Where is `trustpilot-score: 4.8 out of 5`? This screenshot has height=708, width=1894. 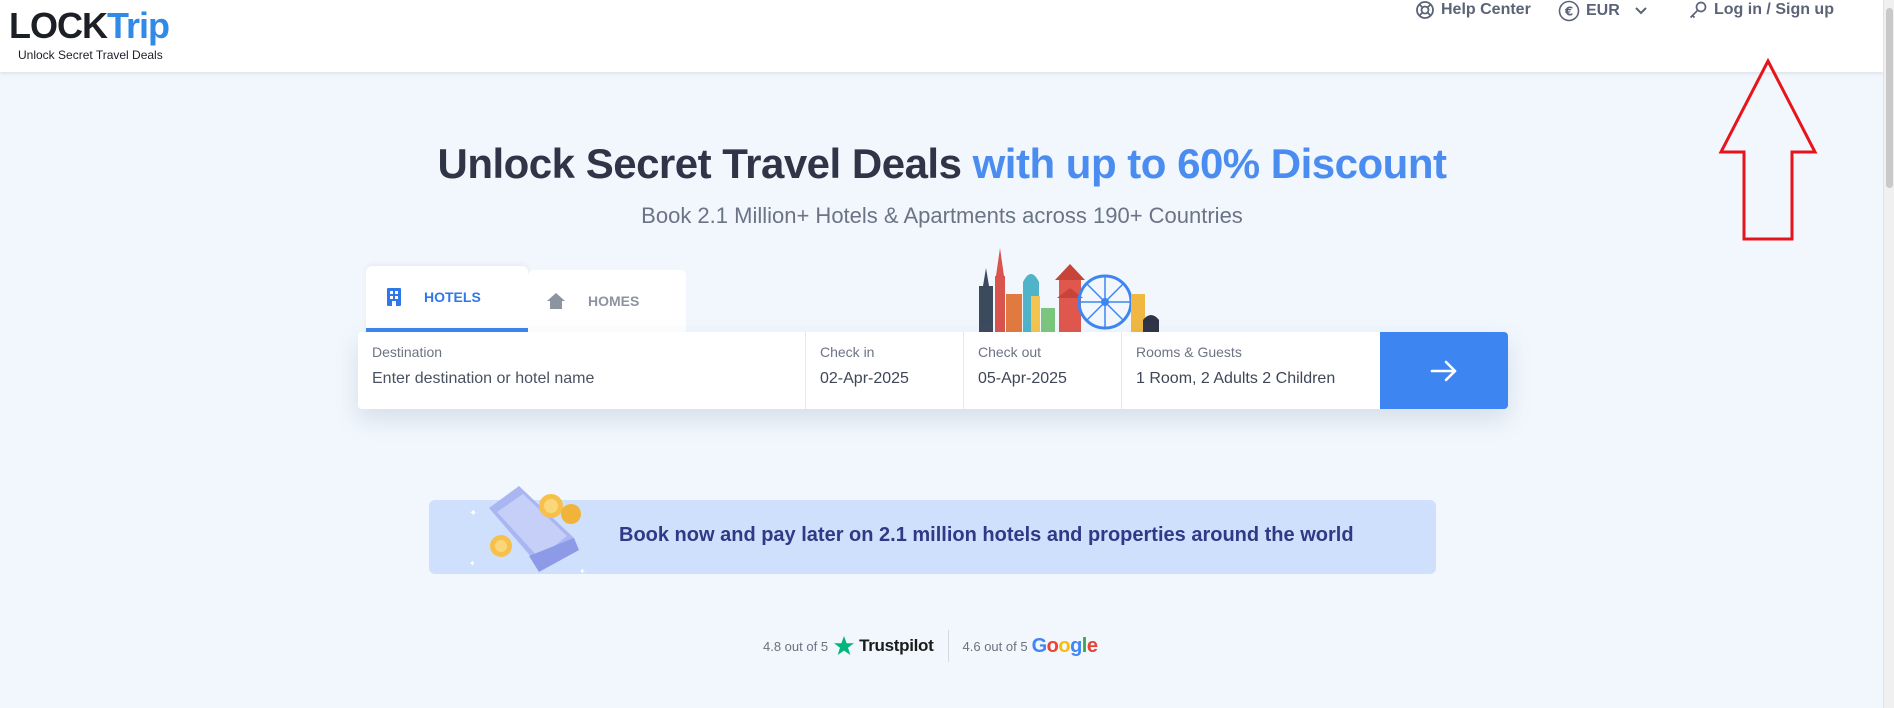 trustpilot-score: 4.8 out of 5 is located at coordinates (796, 646).